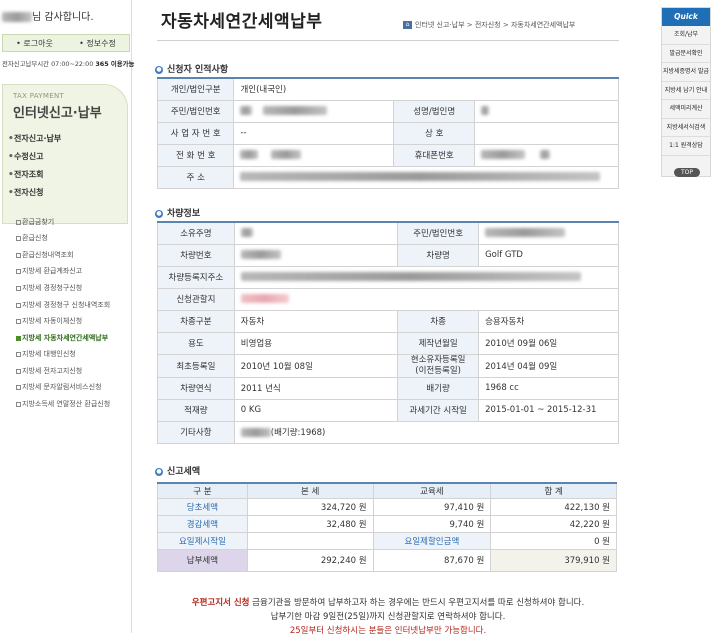 Image resolution: width=720 pixels, height=638 pixels. What do you see at coordinates (387, 490) in the screenshot?
I see `table-header-row: 구 분 본 세 교육세 합 계` at bounding box center [387, 490].